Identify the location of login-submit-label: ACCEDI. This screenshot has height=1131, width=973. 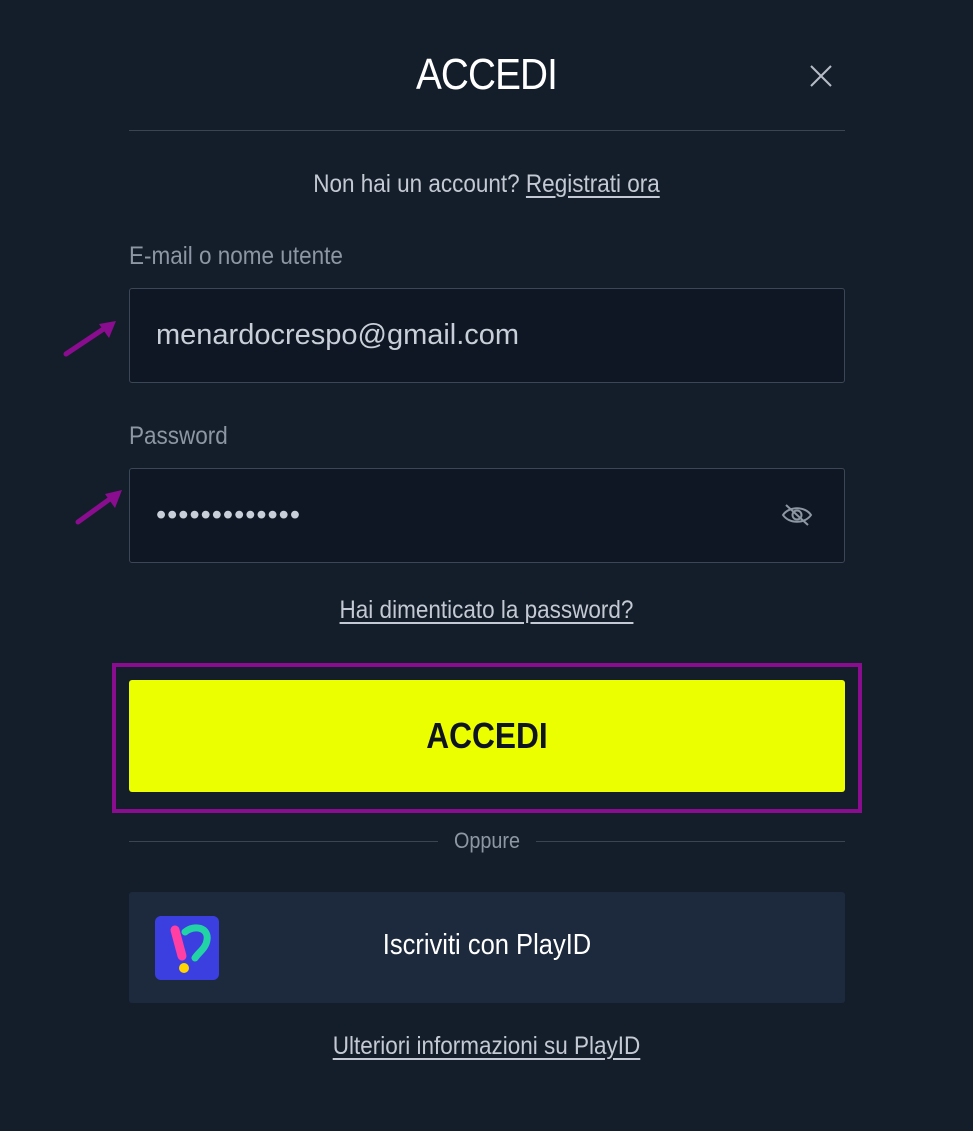
(487, 735).